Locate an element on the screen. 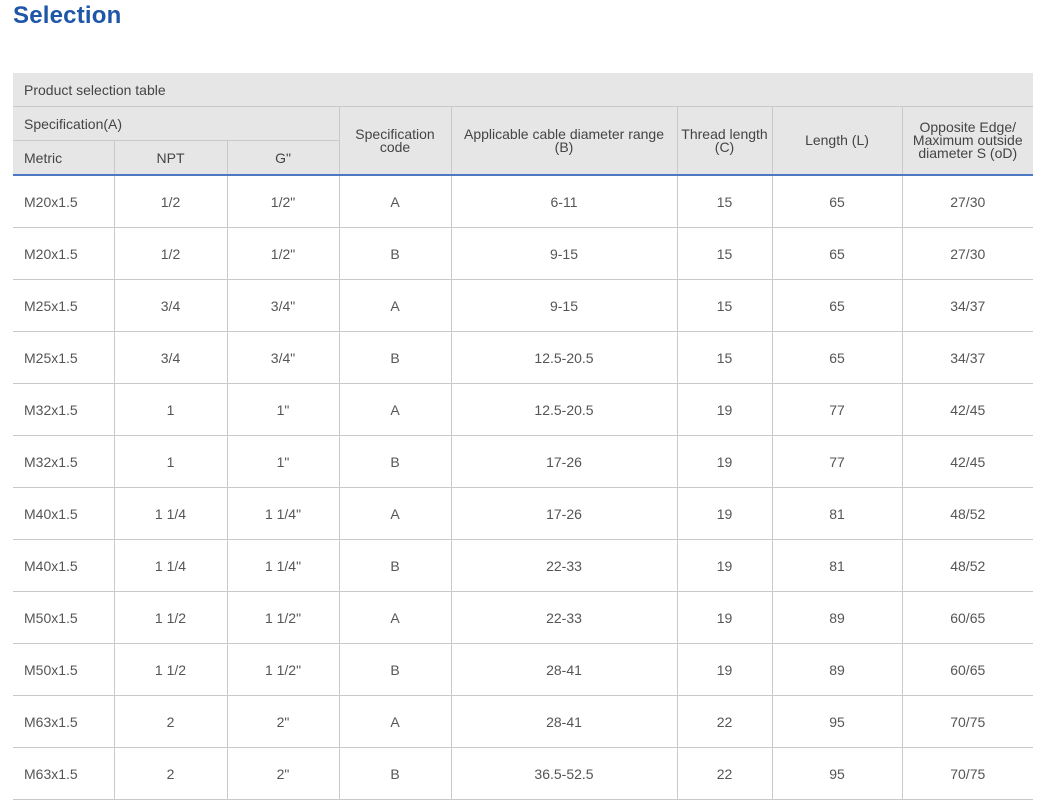 This screenshot has height=810, width=1044. opposite-edge-cell: 42/45 is located at coordinates (968, 461).